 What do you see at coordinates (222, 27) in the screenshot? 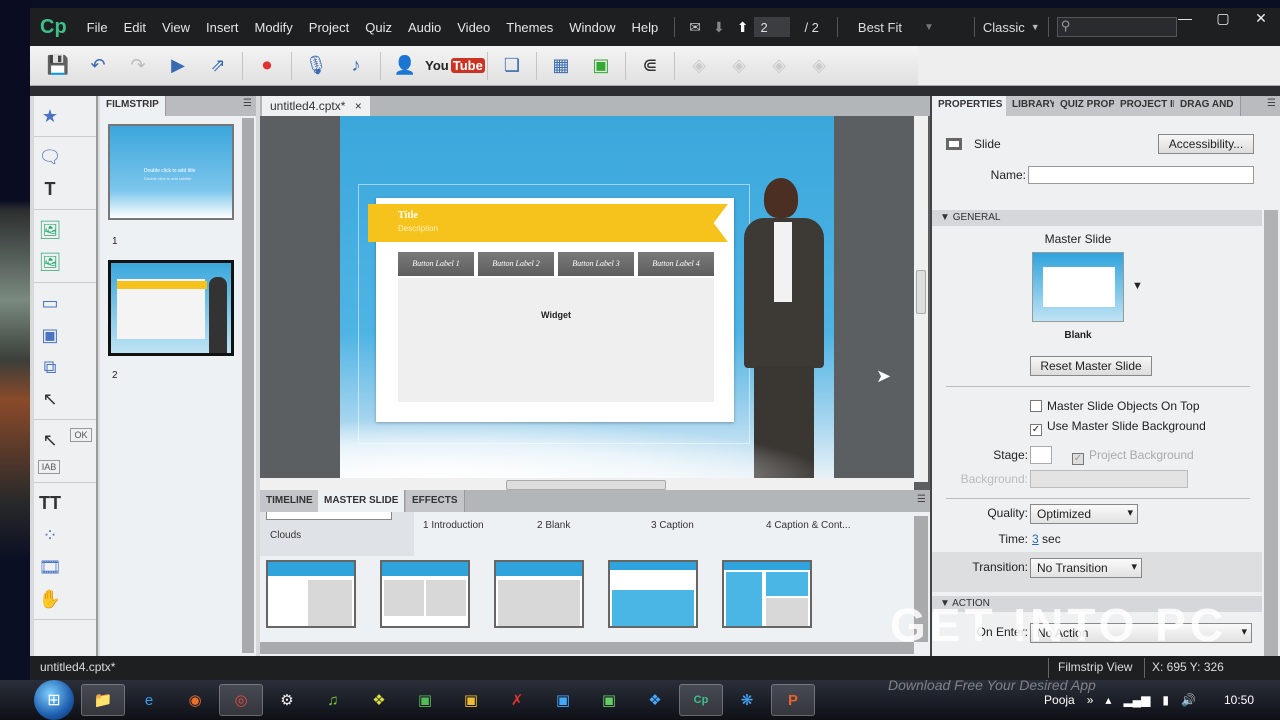
I see `menu-insert: Insert` at bounding box center [222, 27].